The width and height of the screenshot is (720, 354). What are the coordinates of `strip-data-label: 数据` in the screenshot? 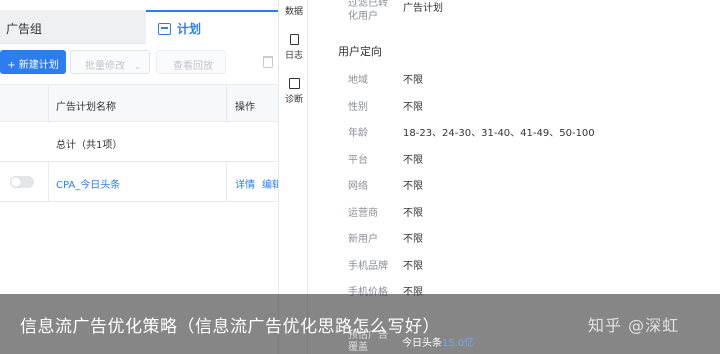 It's located at (293, 12).